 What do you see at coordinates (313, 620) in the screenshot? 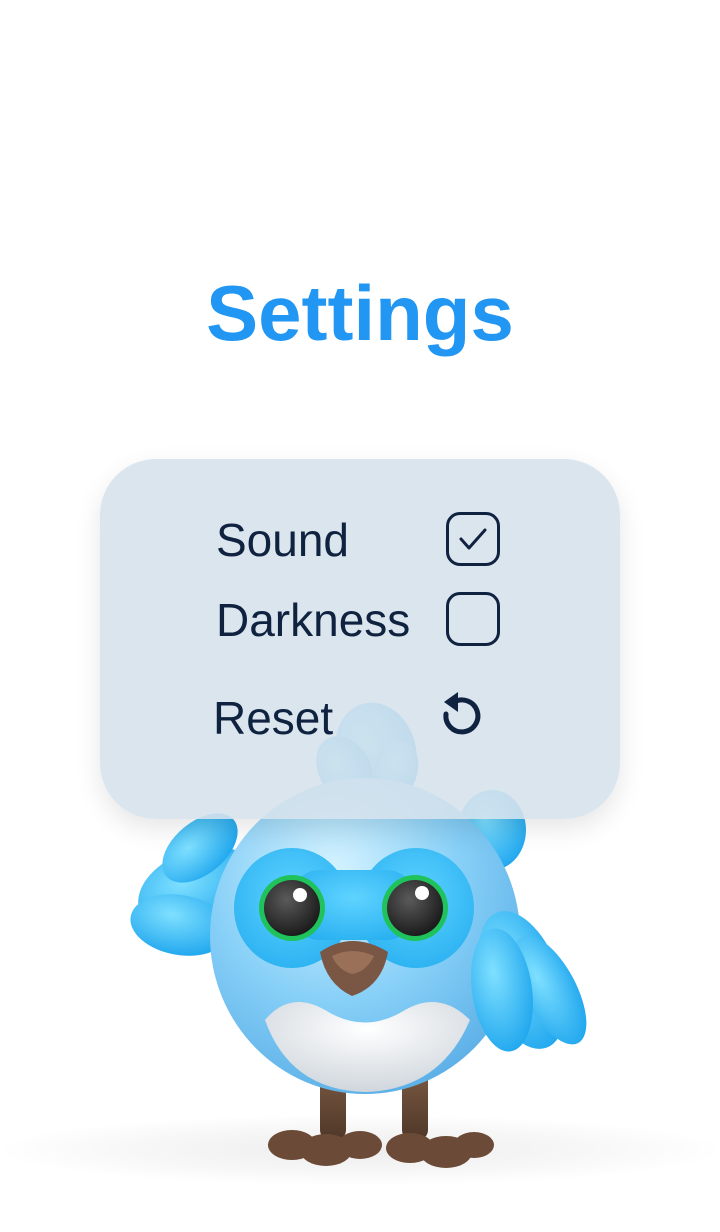
I see `darkness-label: Darkness` at bounding box center [313, 620].